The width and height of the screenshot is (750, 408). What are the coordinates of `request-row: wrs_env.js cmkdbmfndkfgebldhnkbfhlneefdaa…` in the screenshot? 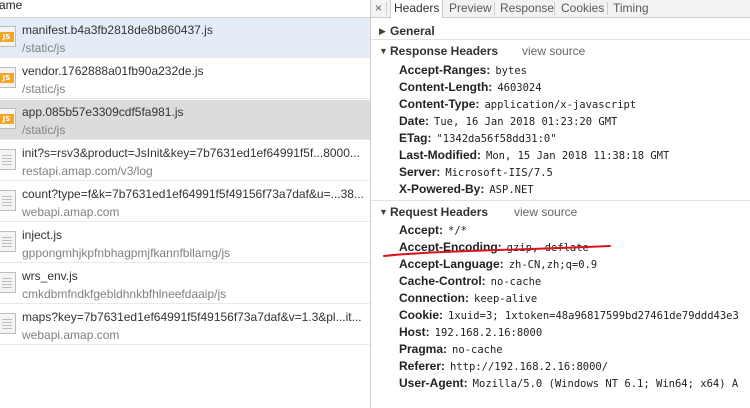 It's located at (185, 284).